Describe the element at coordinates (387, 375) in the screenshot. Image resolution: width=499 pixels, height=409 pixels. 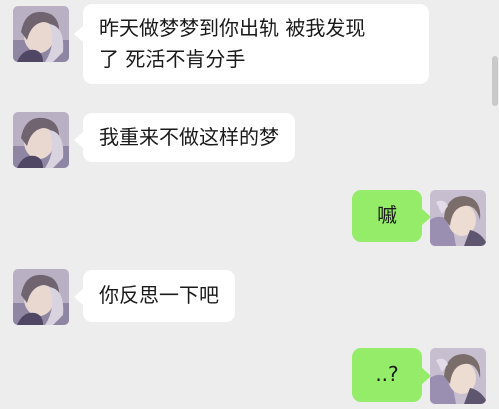
I see `message-bubble: ..?` at that location.